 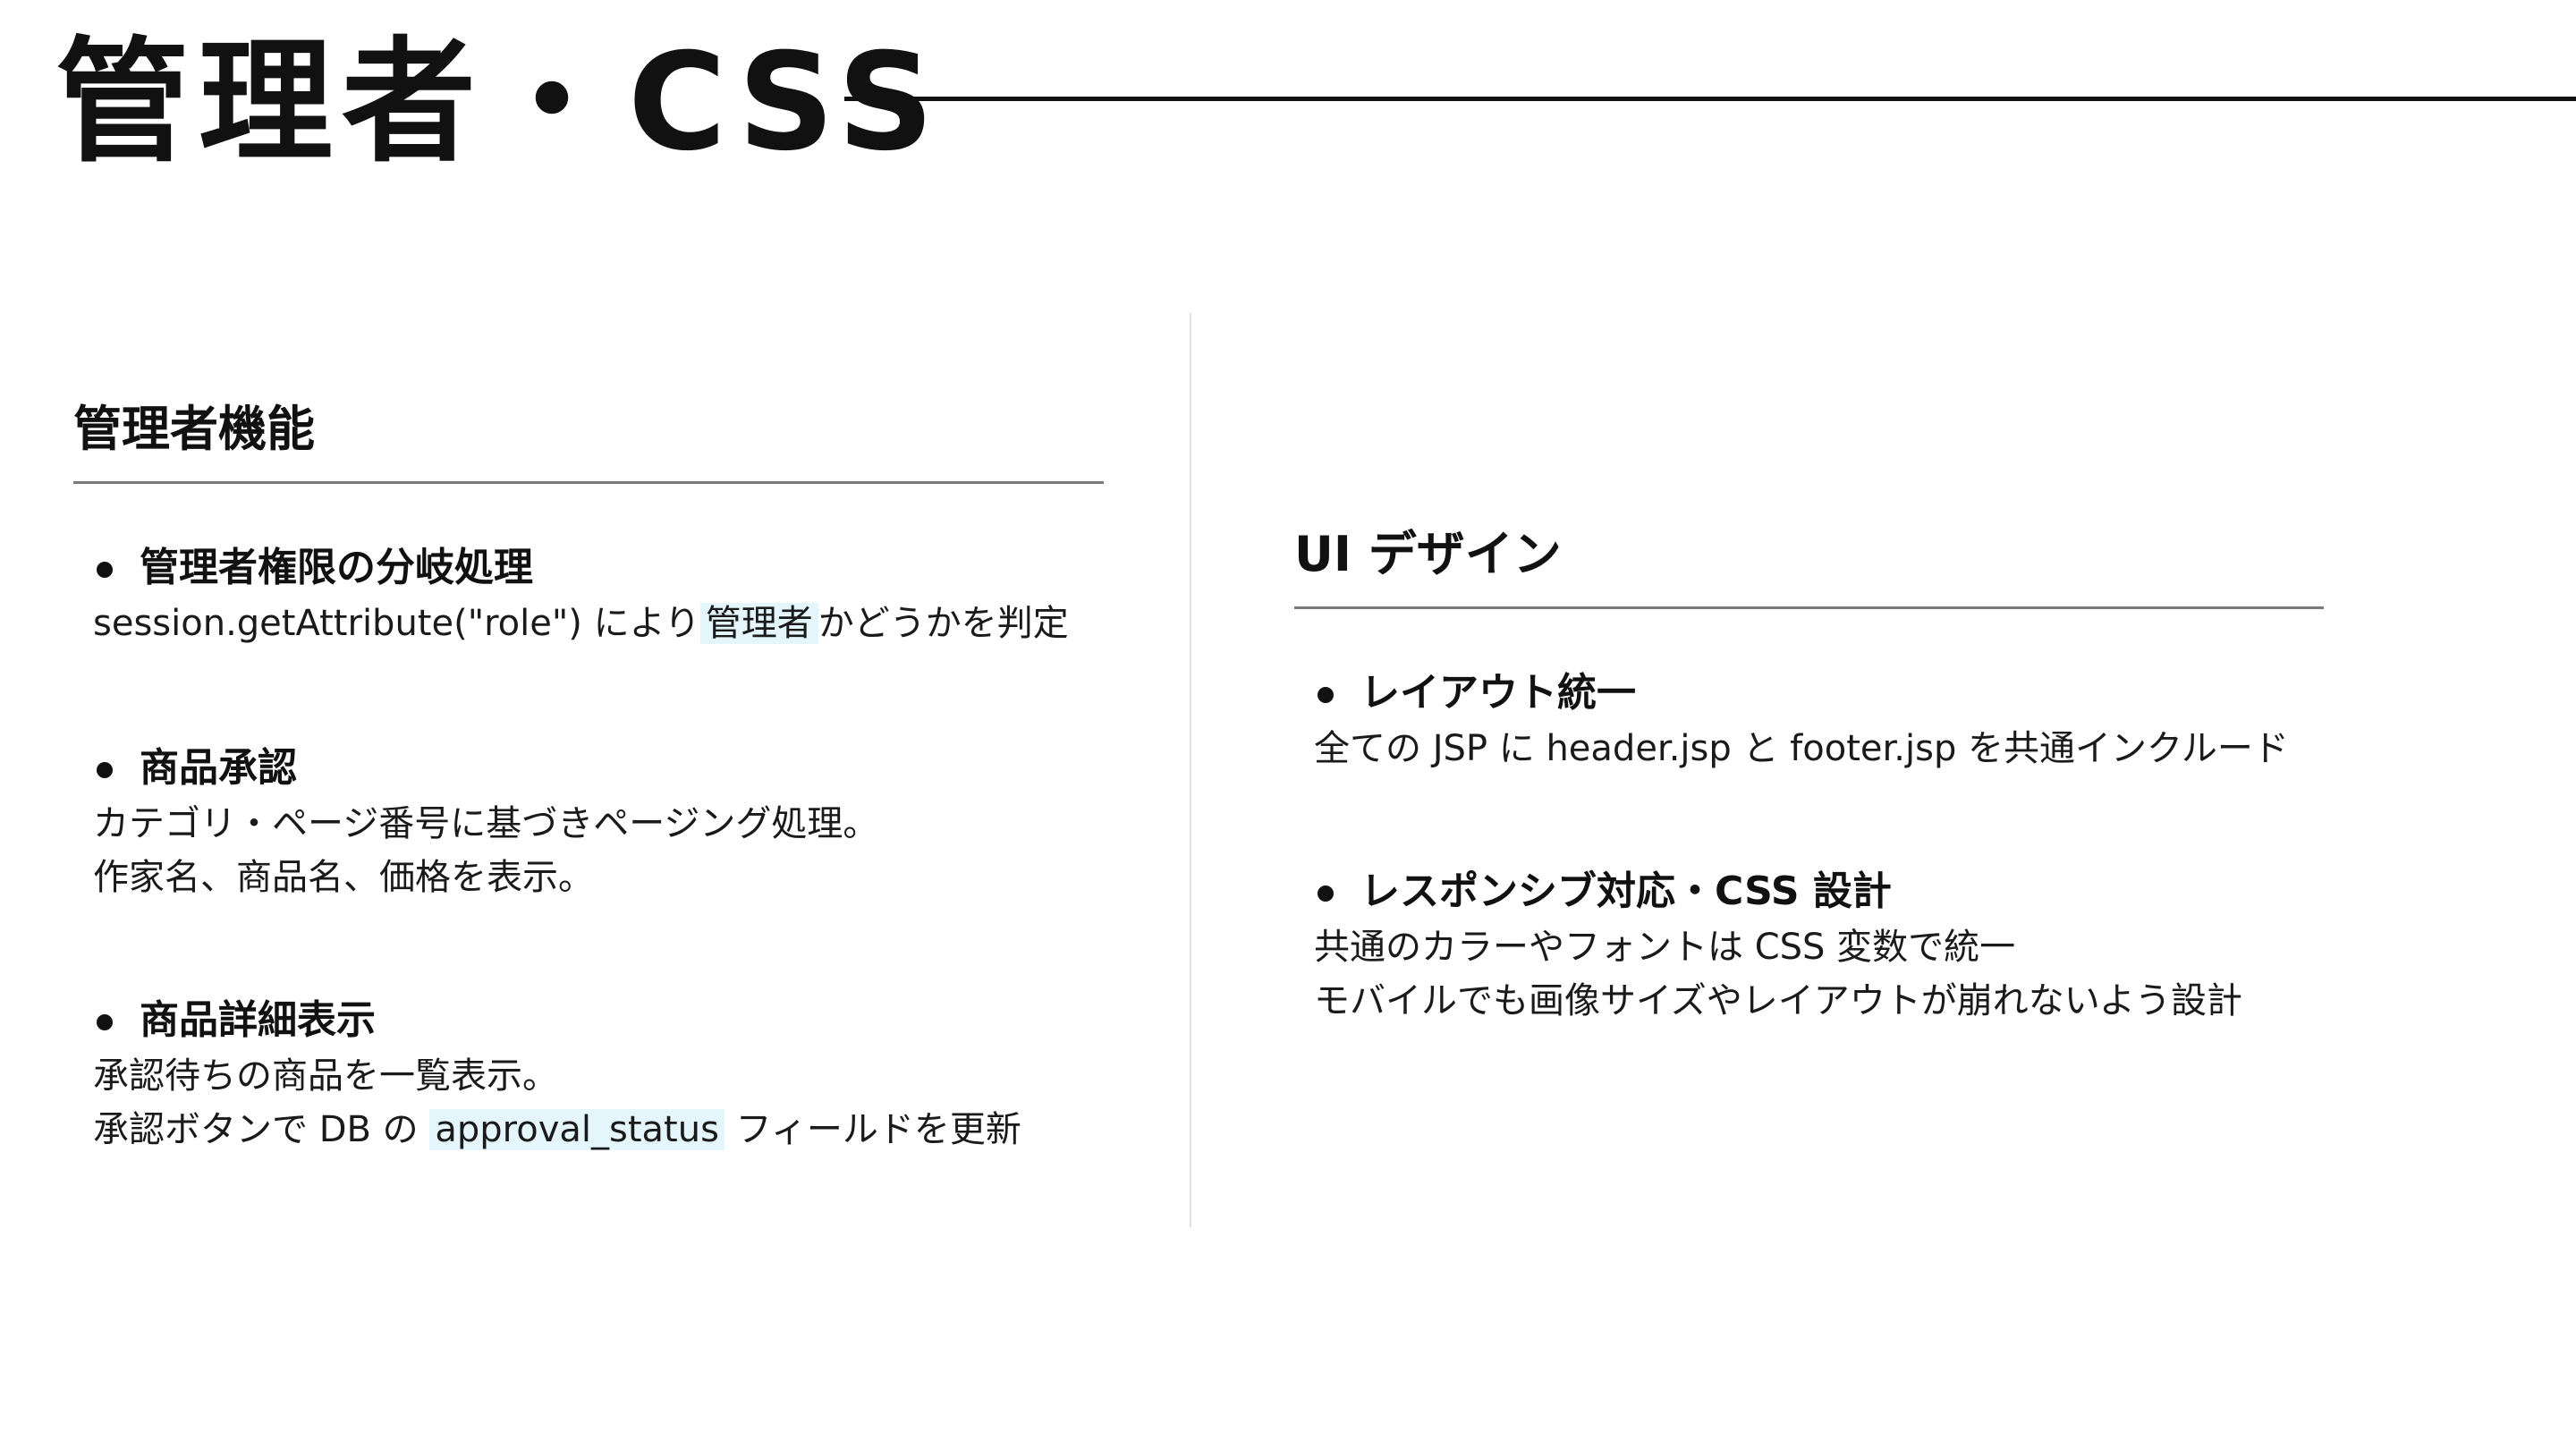 What do you see at coordinates (758, 623) in the screenshot?
I see `highlighted-term: 管理者` at bounding box center [758, 623].